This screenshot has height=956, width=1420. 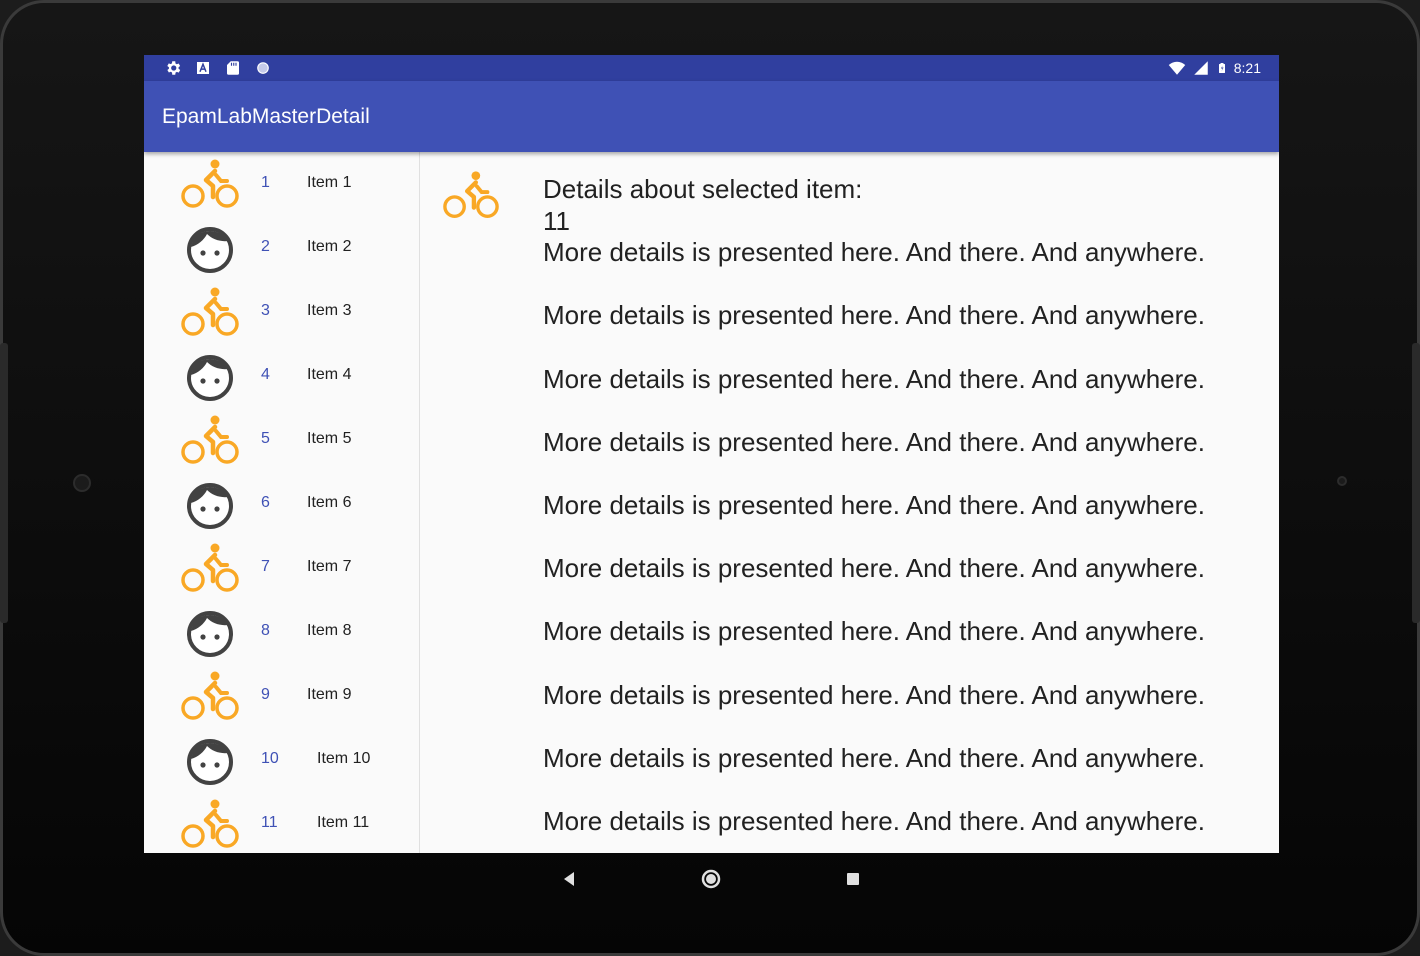 What do you see at coordinates (329, 502) in the screenshot?
I see `item-label: Item 6` at bounding box center [329, 502].